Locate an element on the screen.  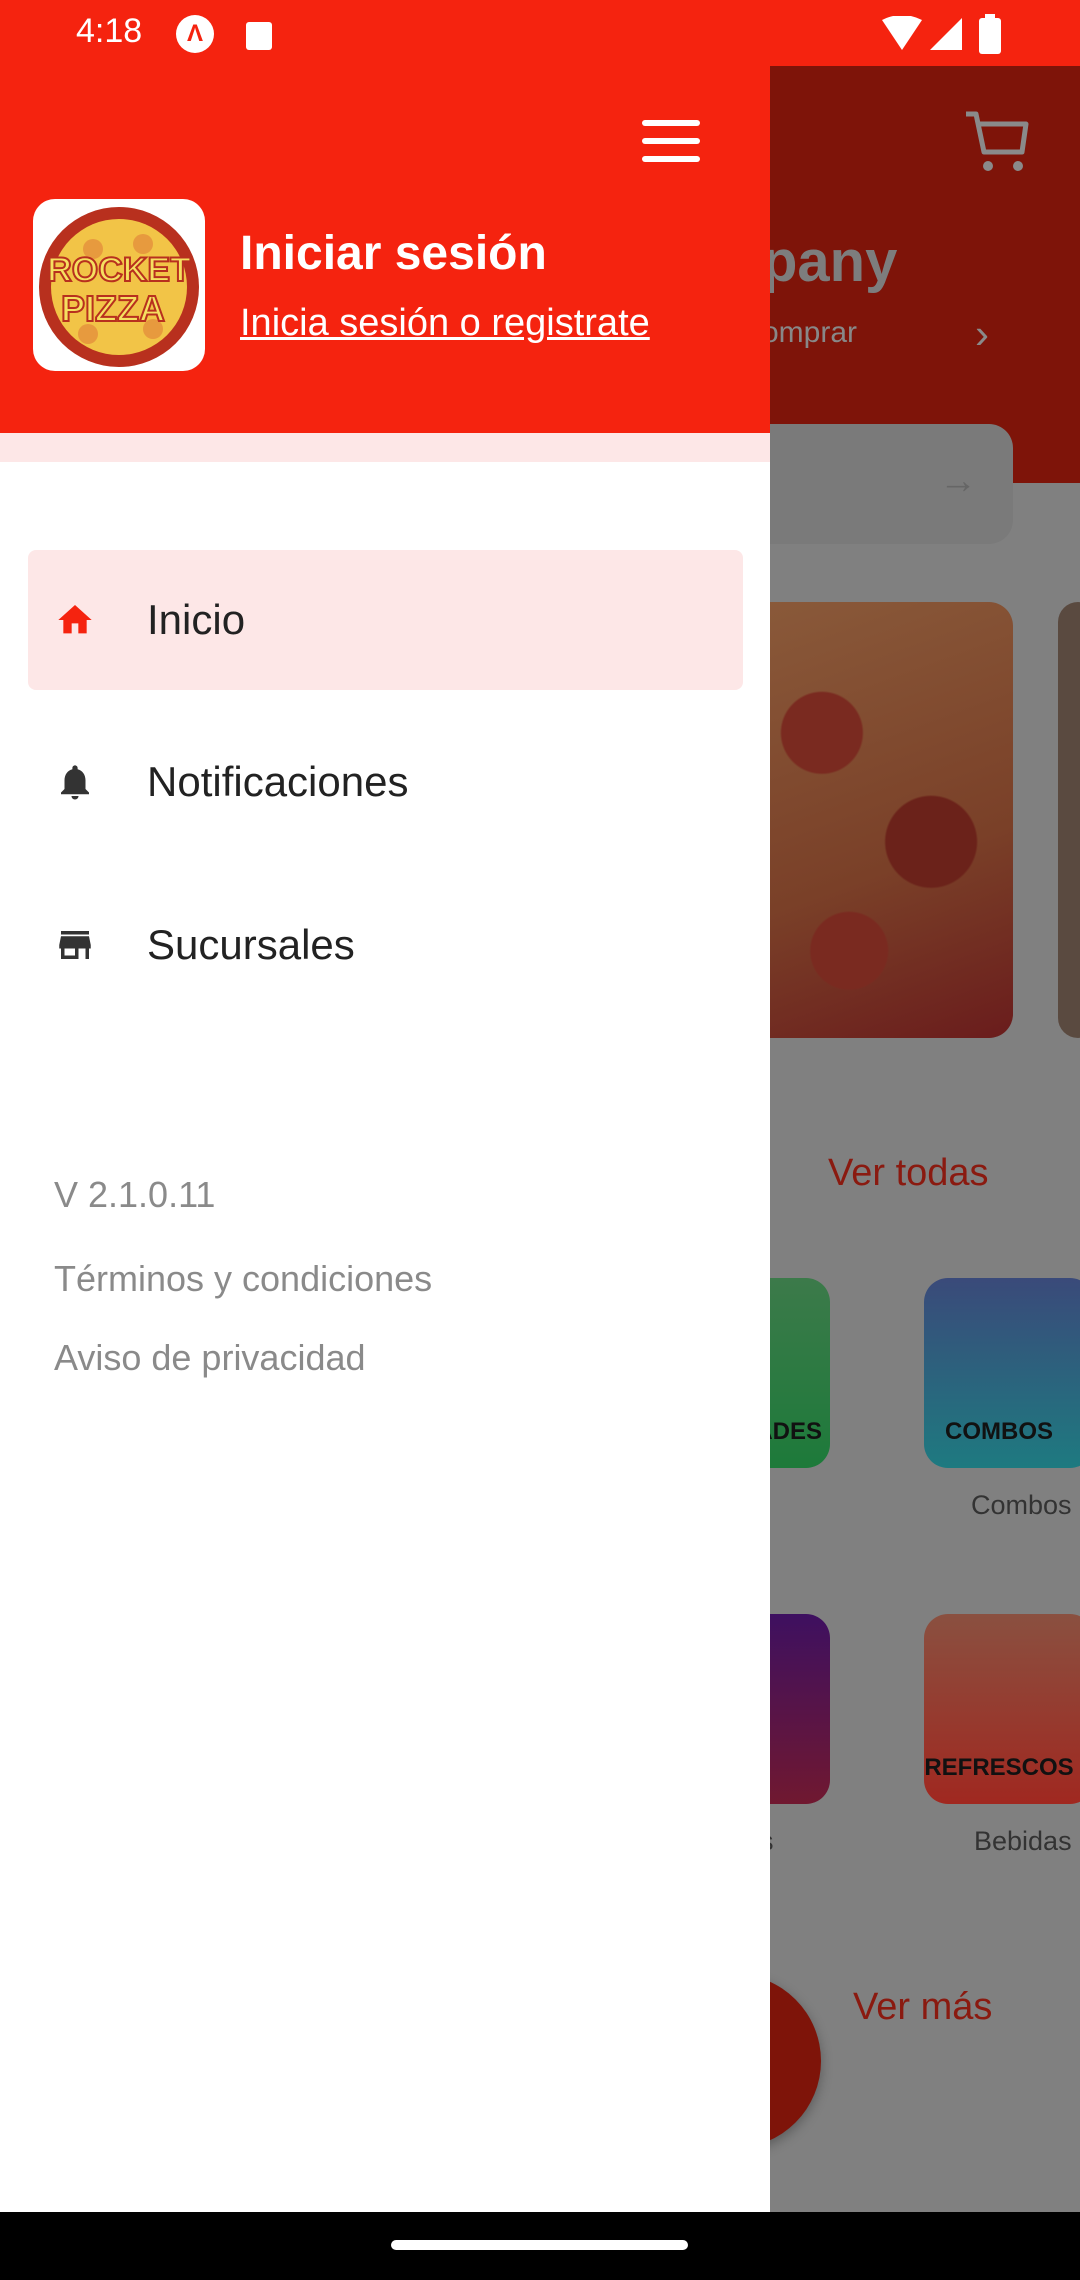
signal-icon is located at coordinates (946, 34).